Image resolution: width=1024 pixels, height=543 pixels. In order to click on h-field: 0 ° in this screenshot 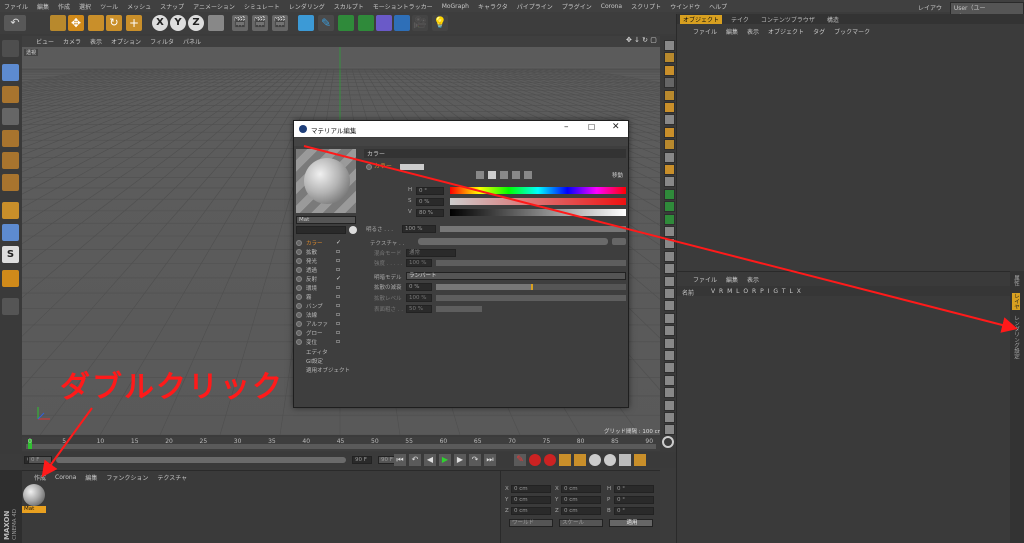, I will do `click(430, 191)`.